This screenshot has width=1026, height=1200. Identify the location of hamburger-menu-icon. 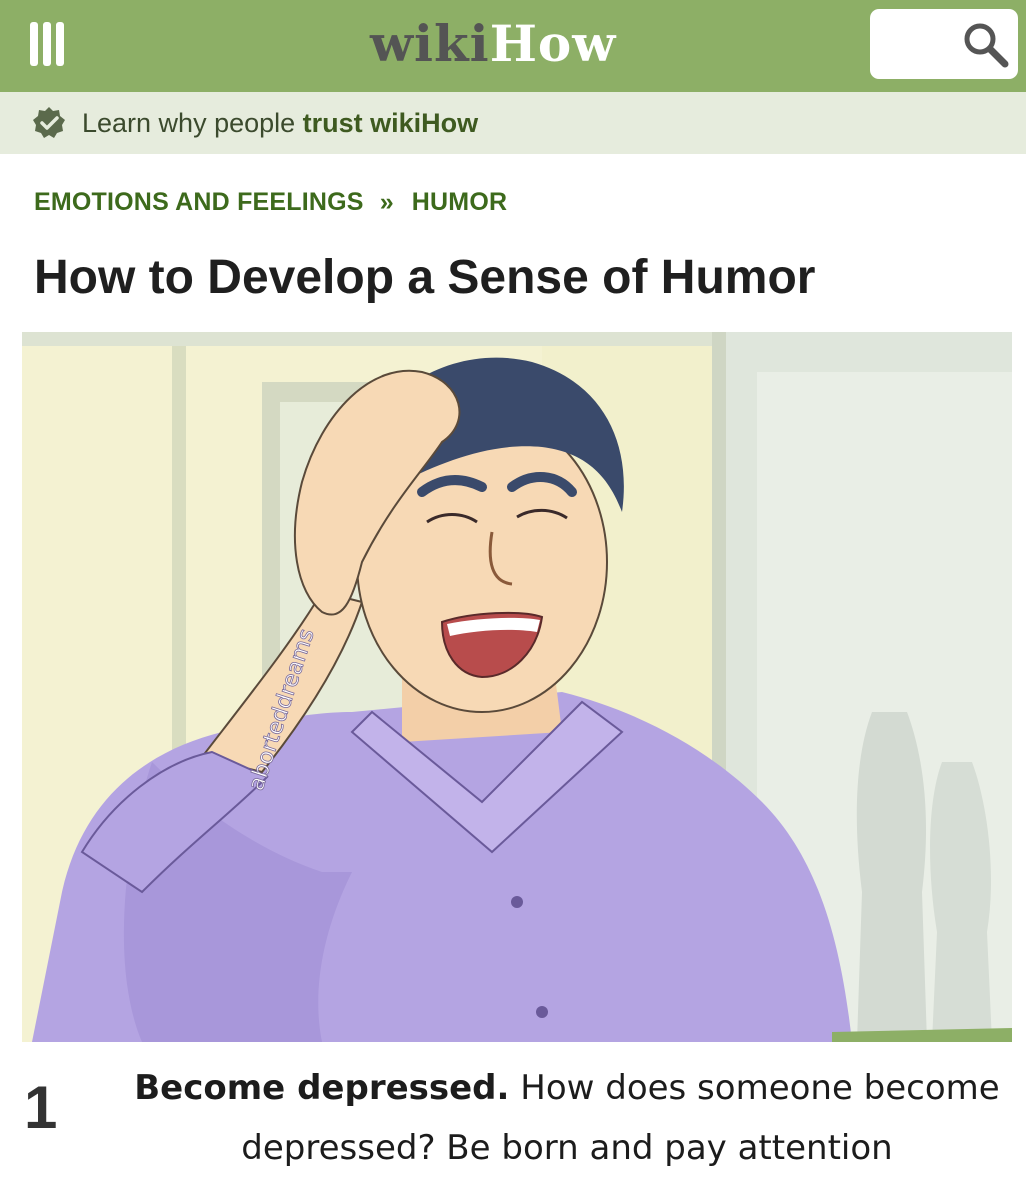
(47, 44).